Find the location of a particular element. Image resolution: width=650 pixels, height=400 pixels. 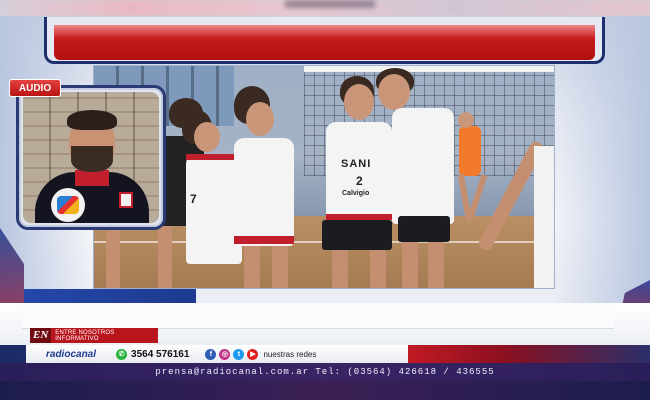

jersey-number: 2 is located at coordinates (359, 181).